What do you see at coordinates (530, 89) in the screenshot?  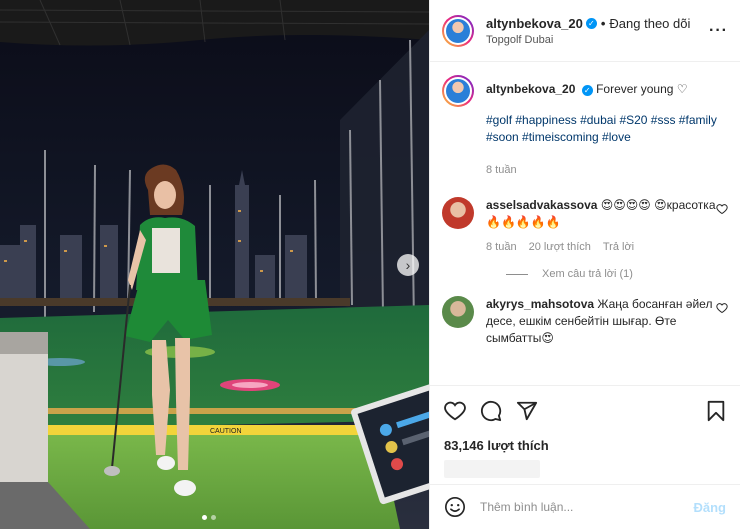 I see `caption-username: altynbekova_20` at bounding box center [530, 89].